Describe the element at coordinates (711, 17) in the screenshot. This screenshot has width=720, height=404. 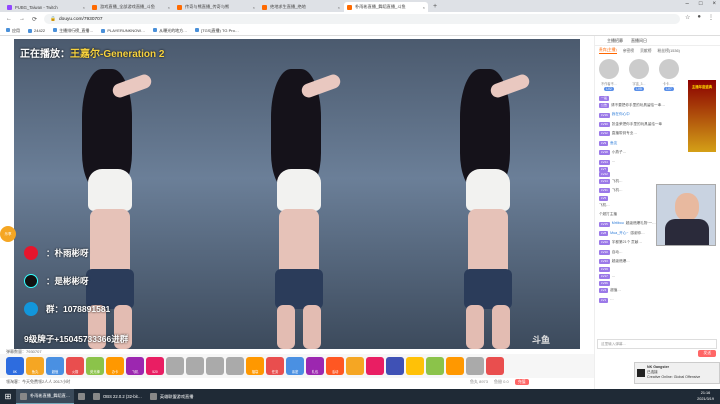
I see `menu-icon: ⋮` at that location.